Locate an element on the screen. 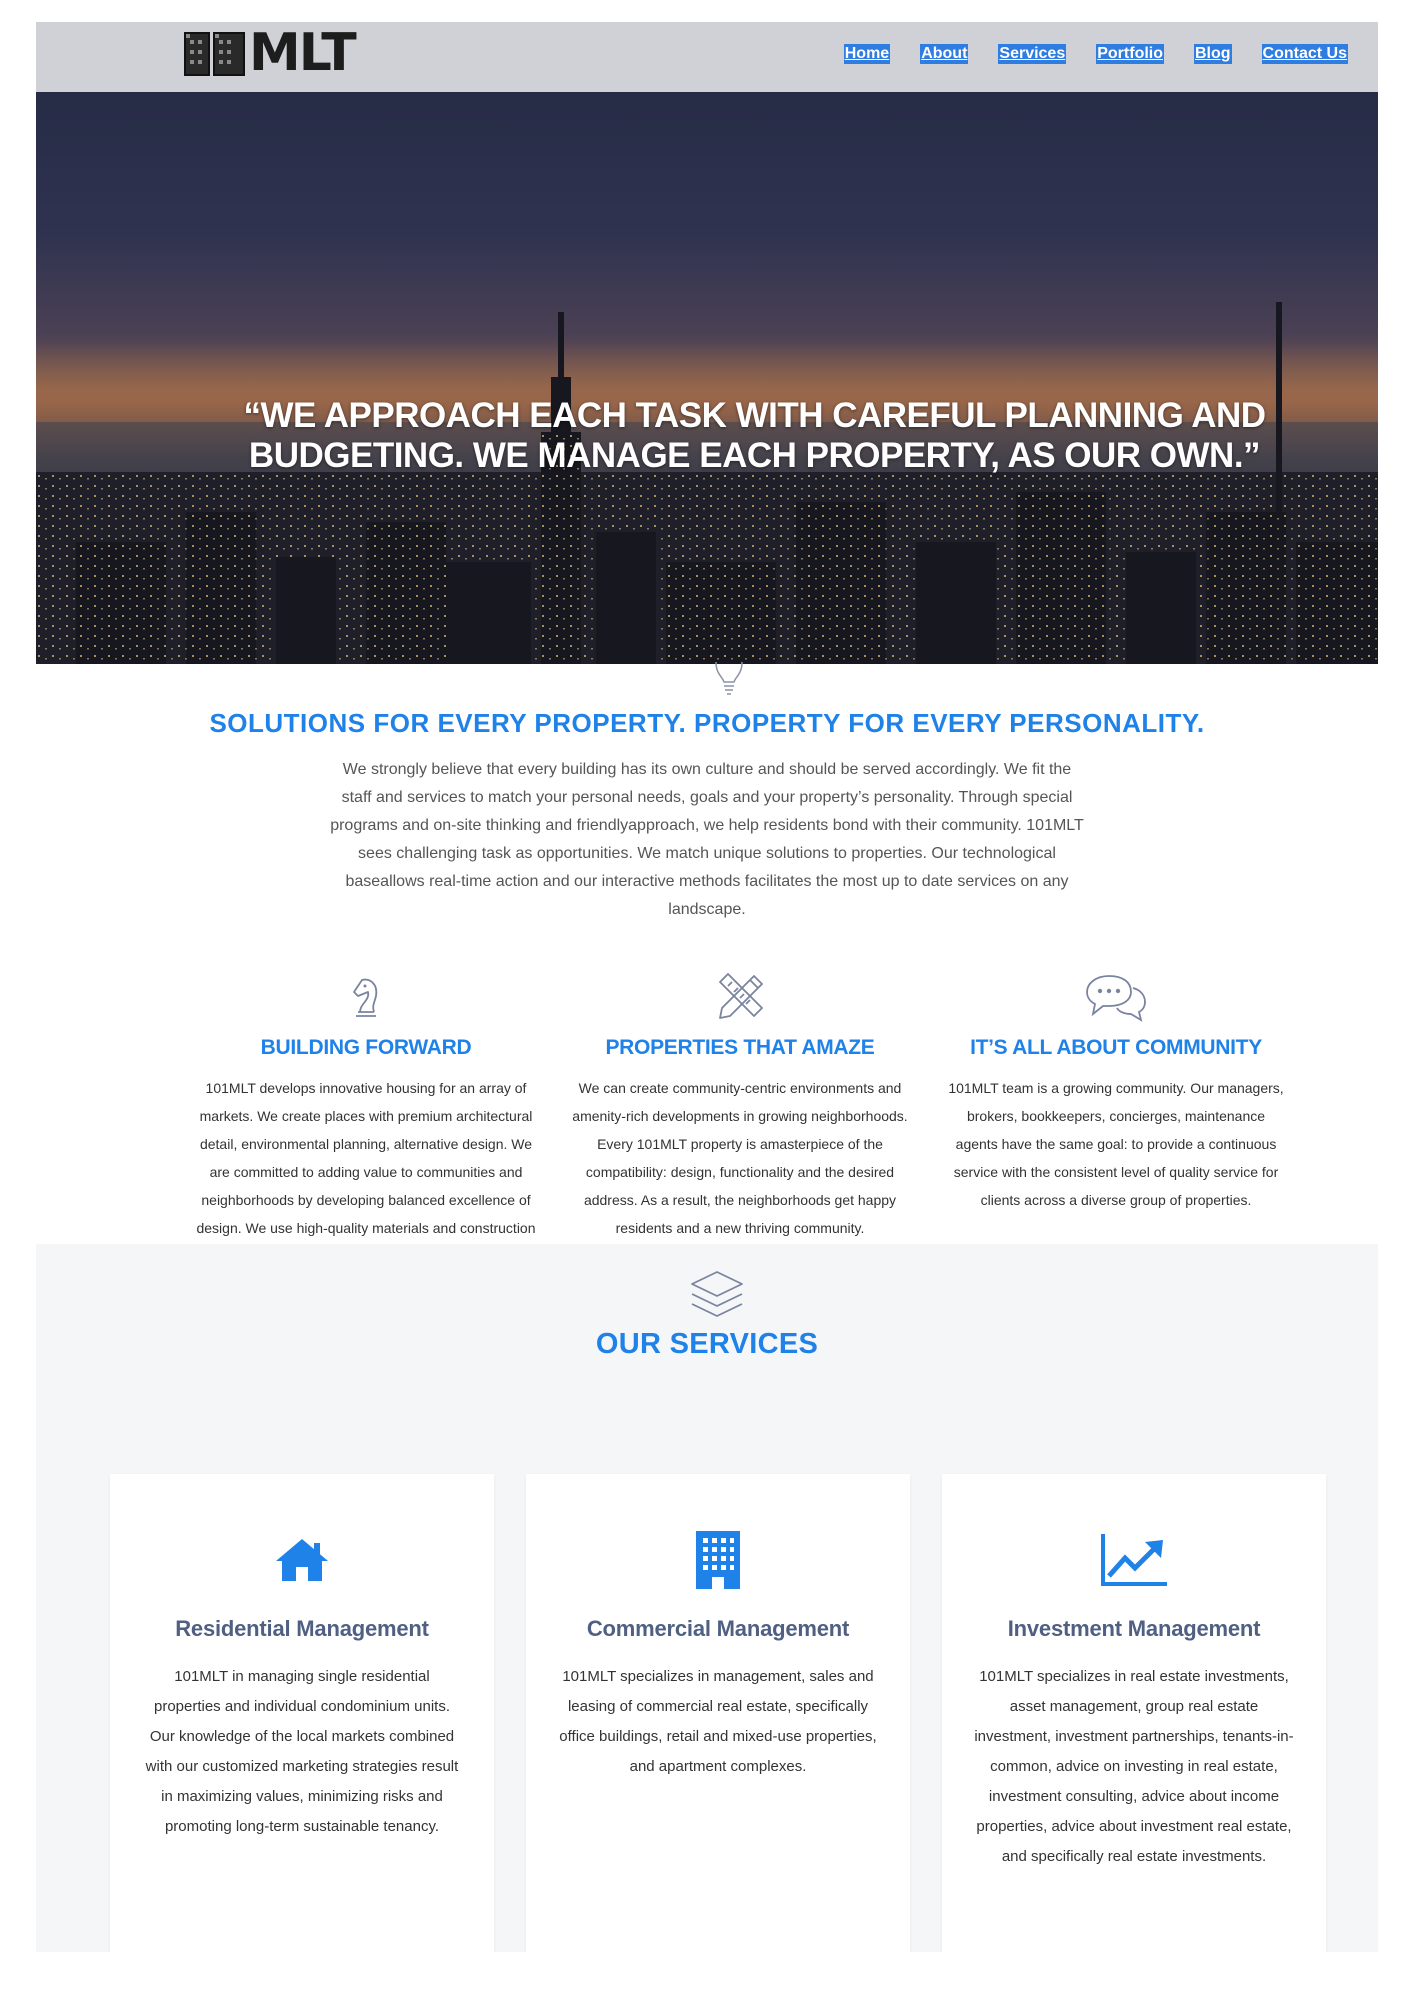 This screenshot has height=2000, width=1414. feature-title: BUILDING FORWARD is located at coordinates (366, 1047).